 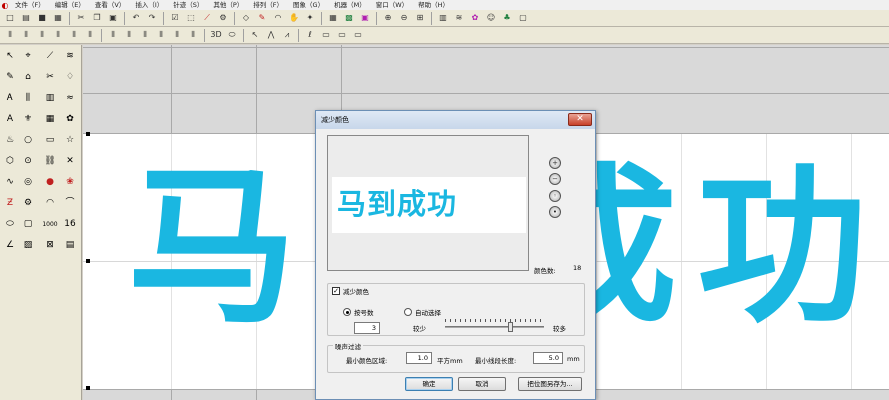 I want to click on box-tool-icon: ▢, so click(x=28, y=224).